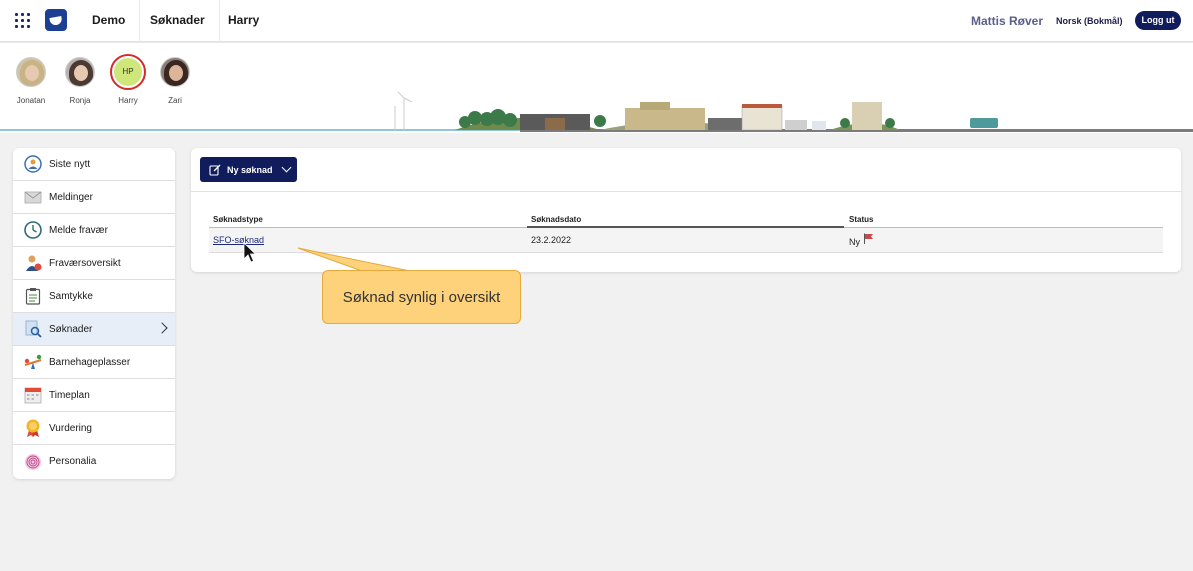  I want to click on news-icon, so click(33, 164).